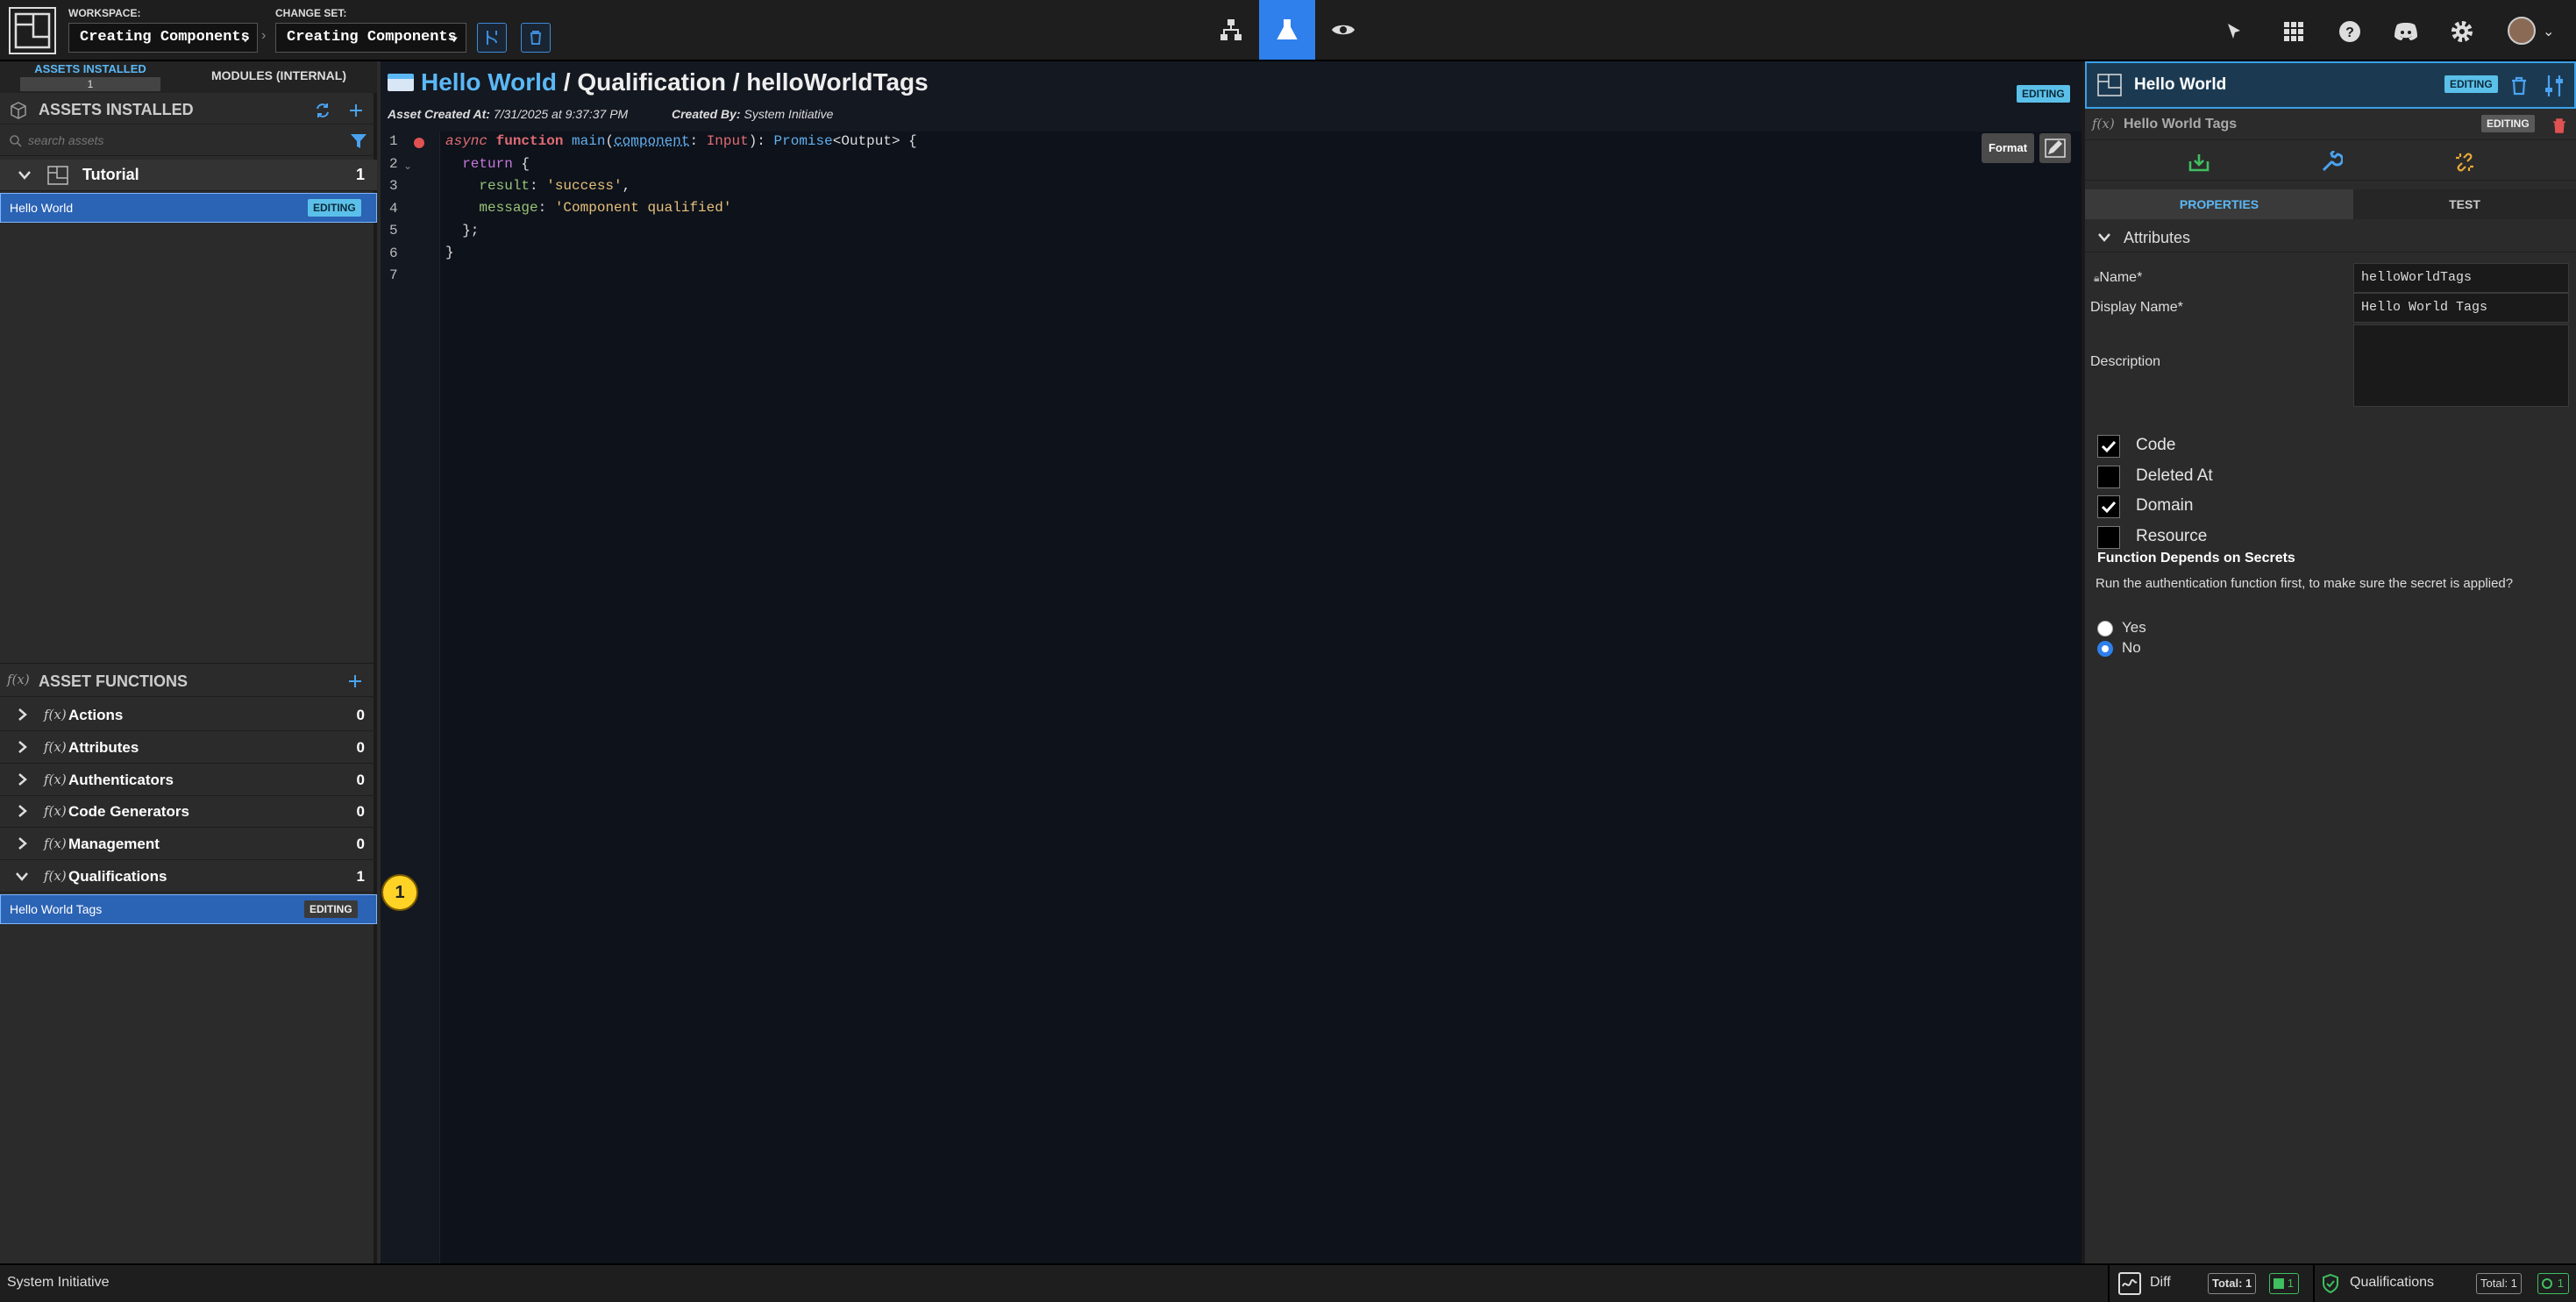 This screenshot has width=2576, height=1302. I want to click on chevron-down-icon: ⌄, so click(2548, 31).